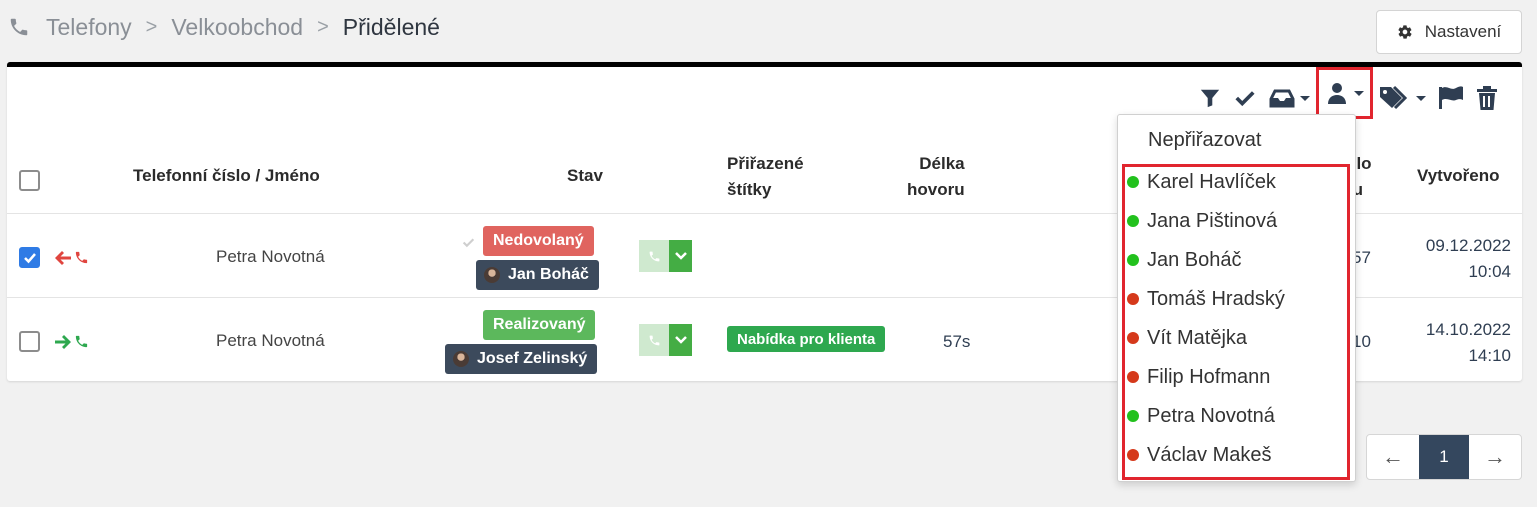  I want to click on breadcrumb-item-velkoobchod: Velkoobchod, so click(237, 27).